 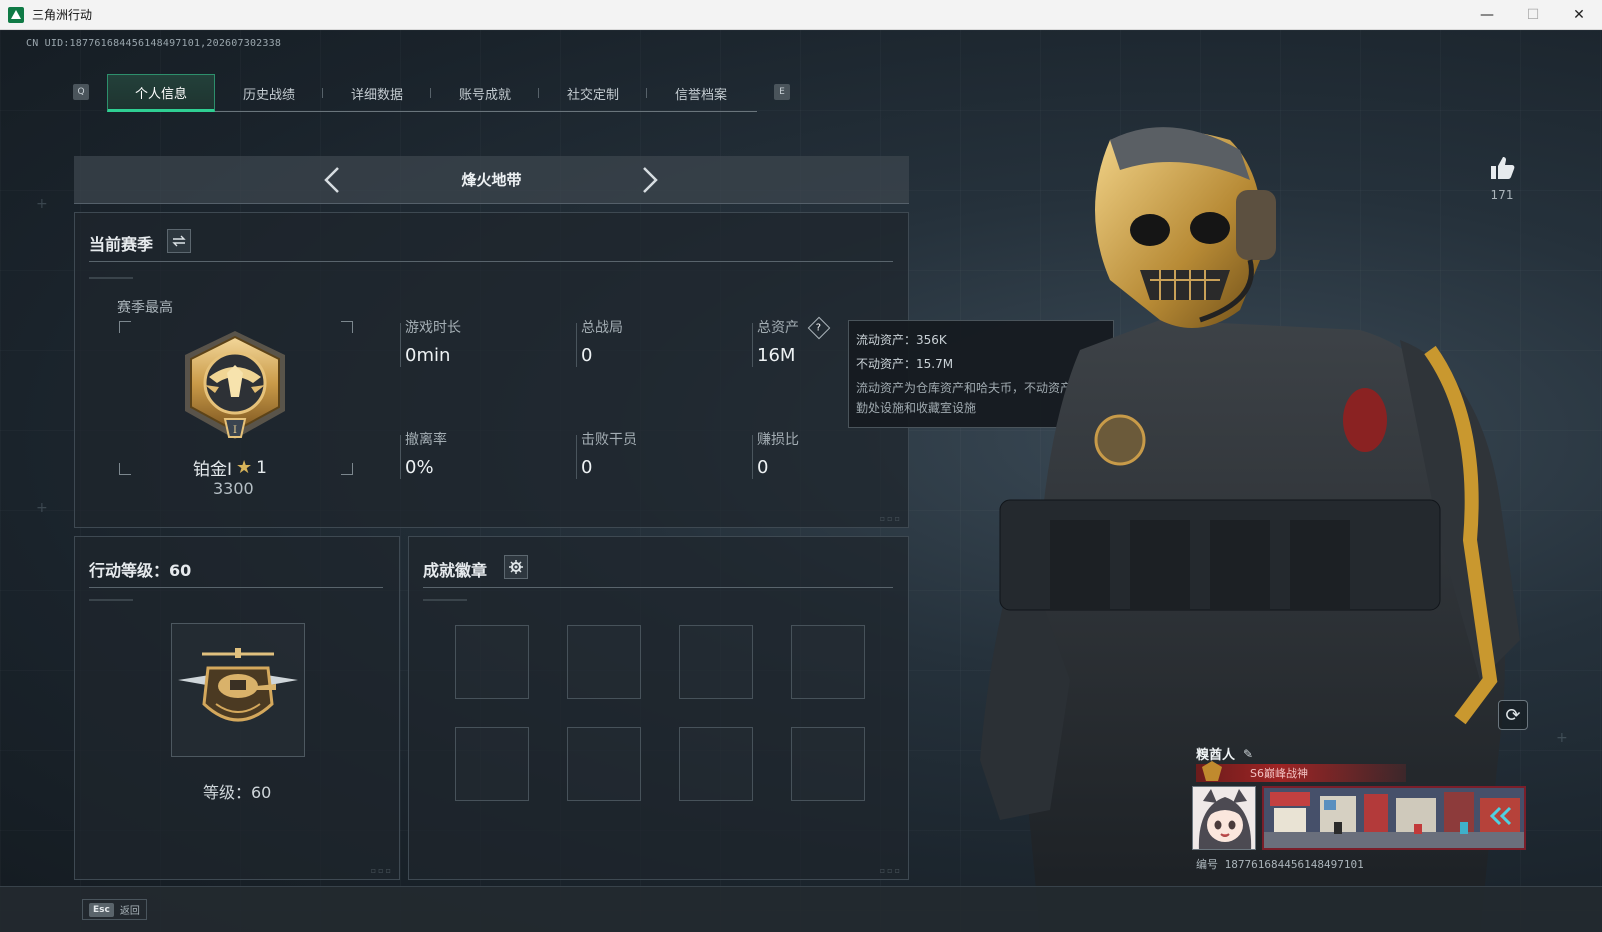 What do you see at coordinates (423, 454) in the screenshot?
I see `stat-extraction-rate: 撤离率 0%` at bounding box center [423, 454].